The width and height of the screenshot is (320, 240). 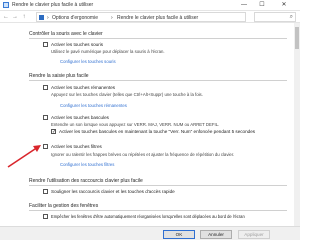 I want to click on search-icon: ⌕, so click(x=291, y=17).